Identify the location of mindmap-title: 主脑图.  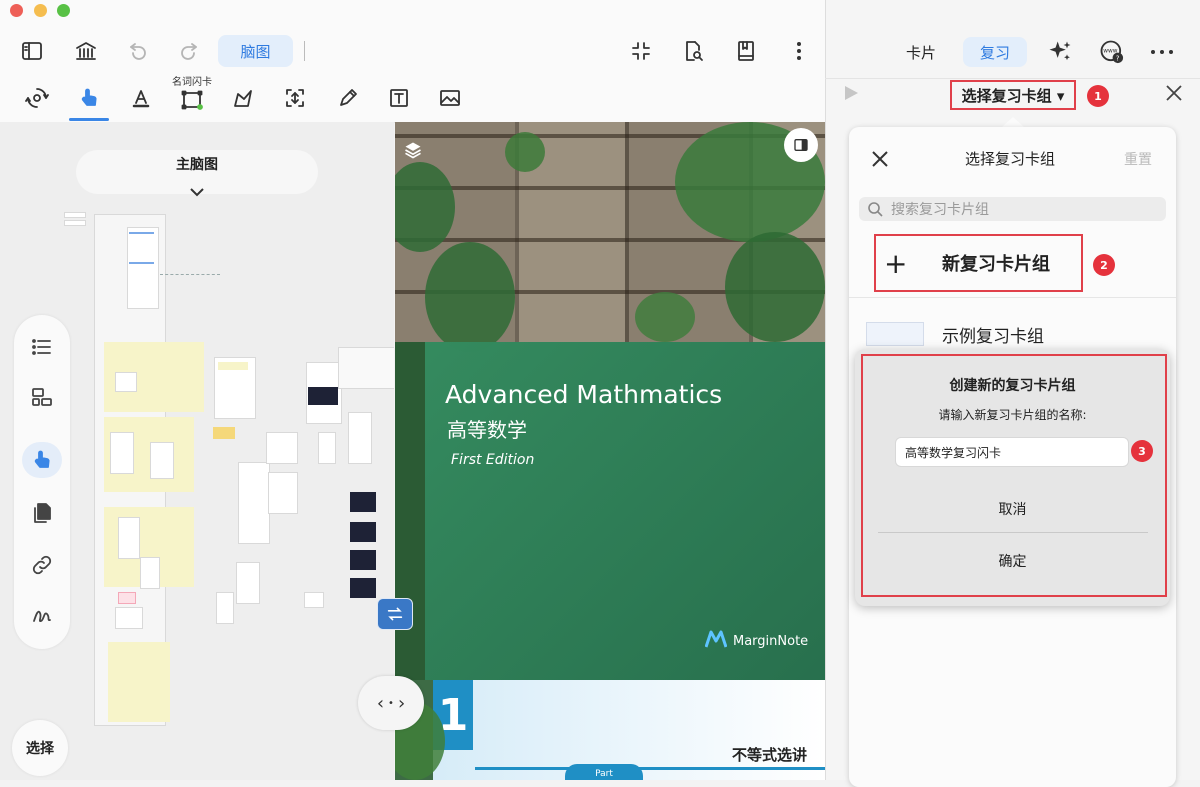
(197, 165).